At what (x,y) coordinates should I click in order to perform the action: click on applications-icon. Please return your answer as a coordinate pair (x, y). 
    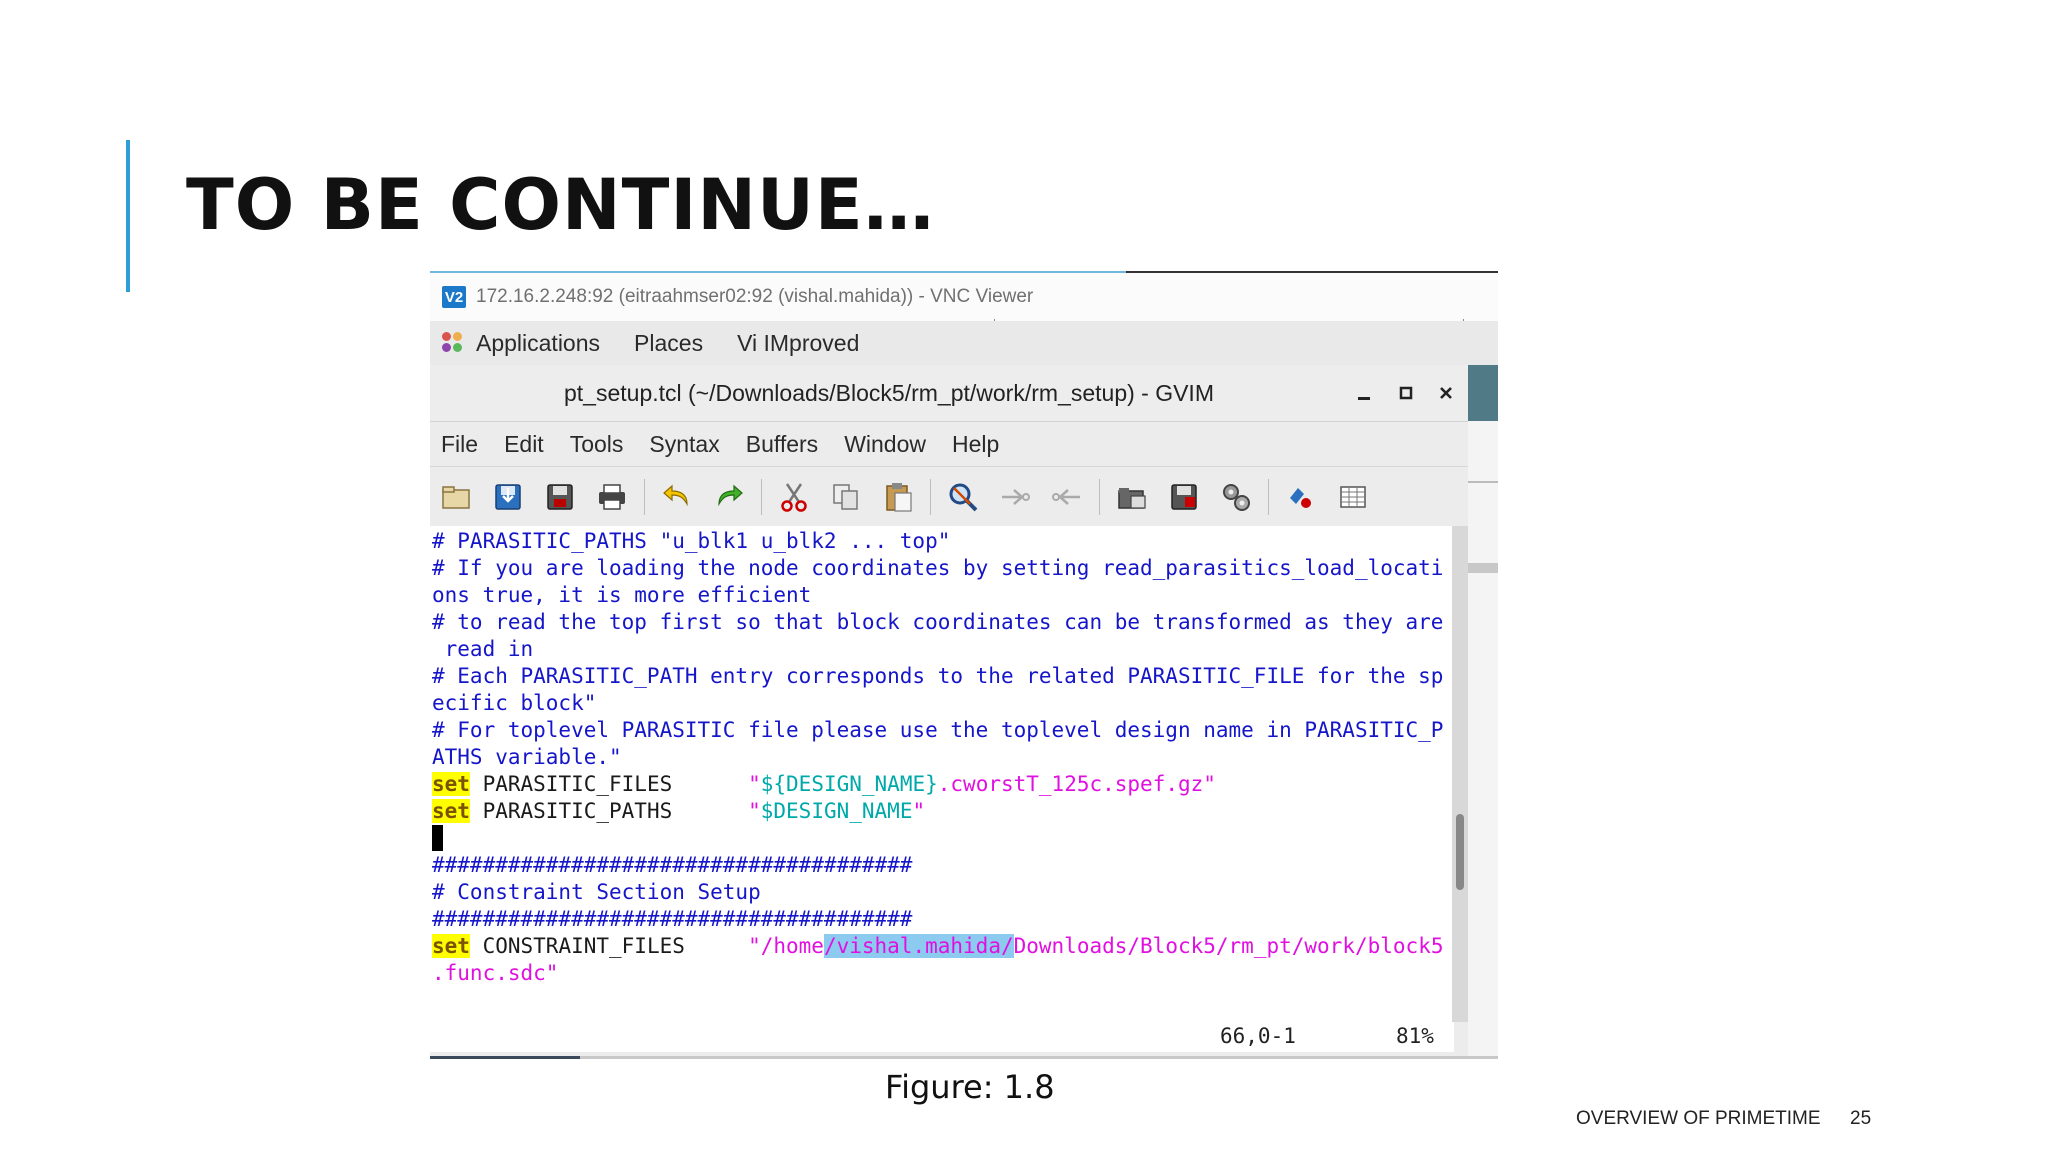
    Looking at the image, I should click on (453, 343).